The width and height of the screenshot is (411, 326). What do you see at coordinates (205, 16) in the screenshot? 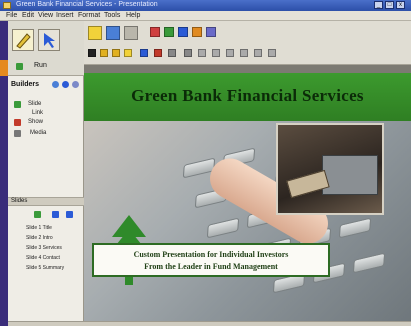
I see `menu-bar: File Edit View Insert Format Tools Help` at bounding box center [205, 16].